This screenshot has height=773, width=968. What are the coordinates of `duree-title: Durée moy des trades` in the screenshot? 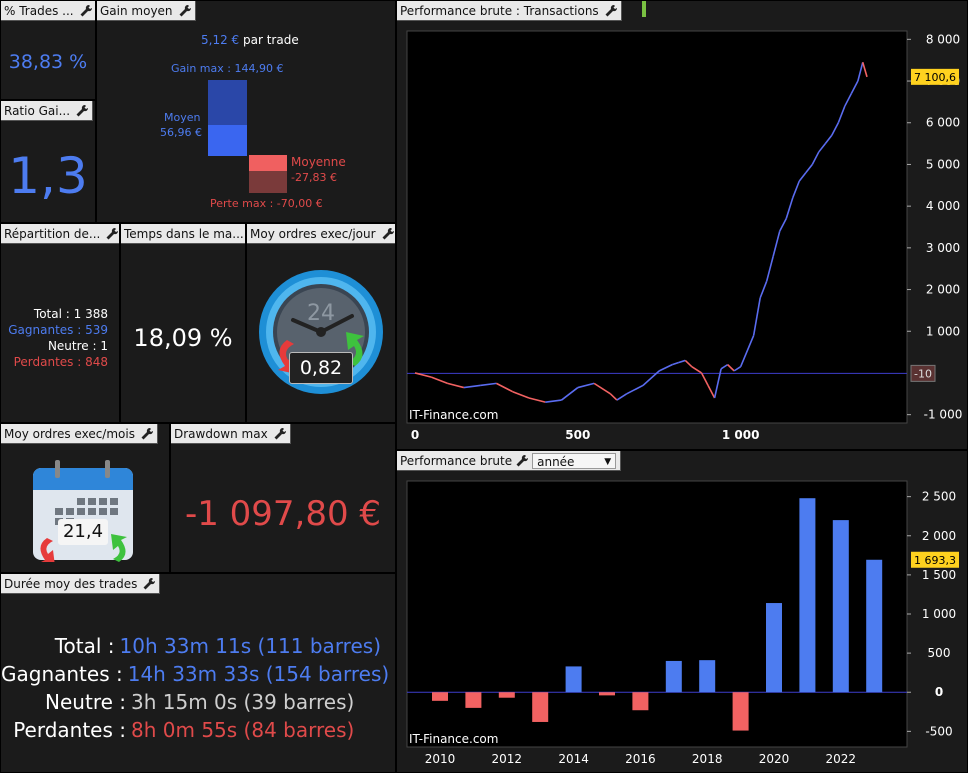 It's located at (81, 584).